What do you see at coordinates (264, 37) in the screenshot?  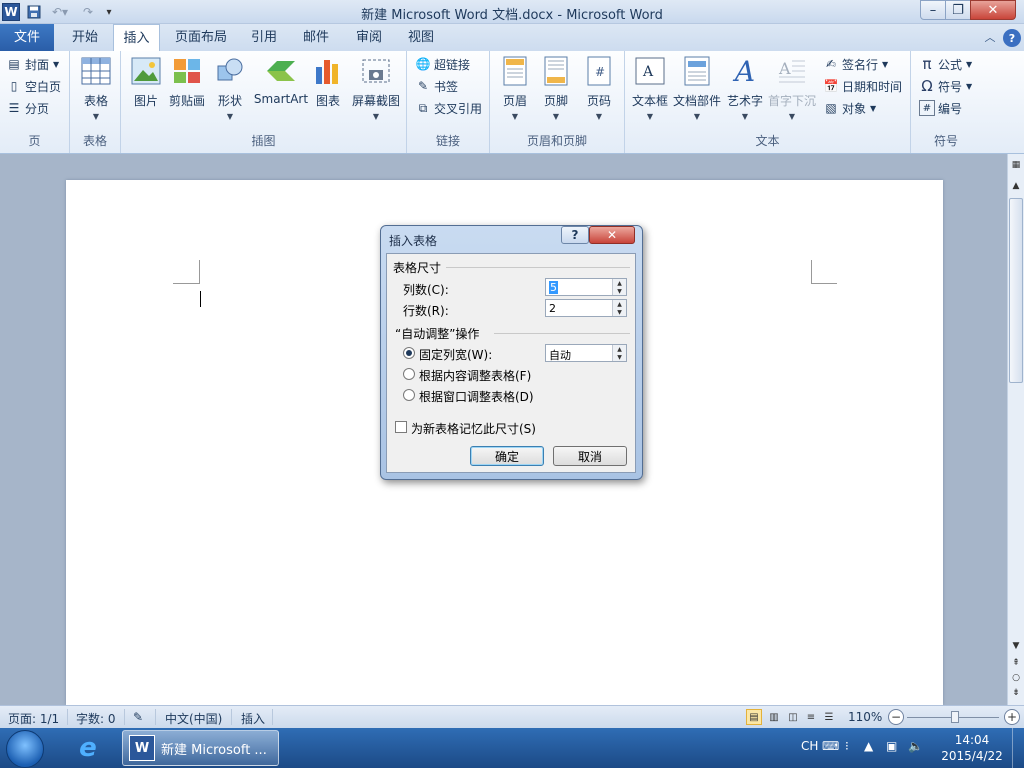 I see `tab-references: 引用` at bounding box center [264, 37].